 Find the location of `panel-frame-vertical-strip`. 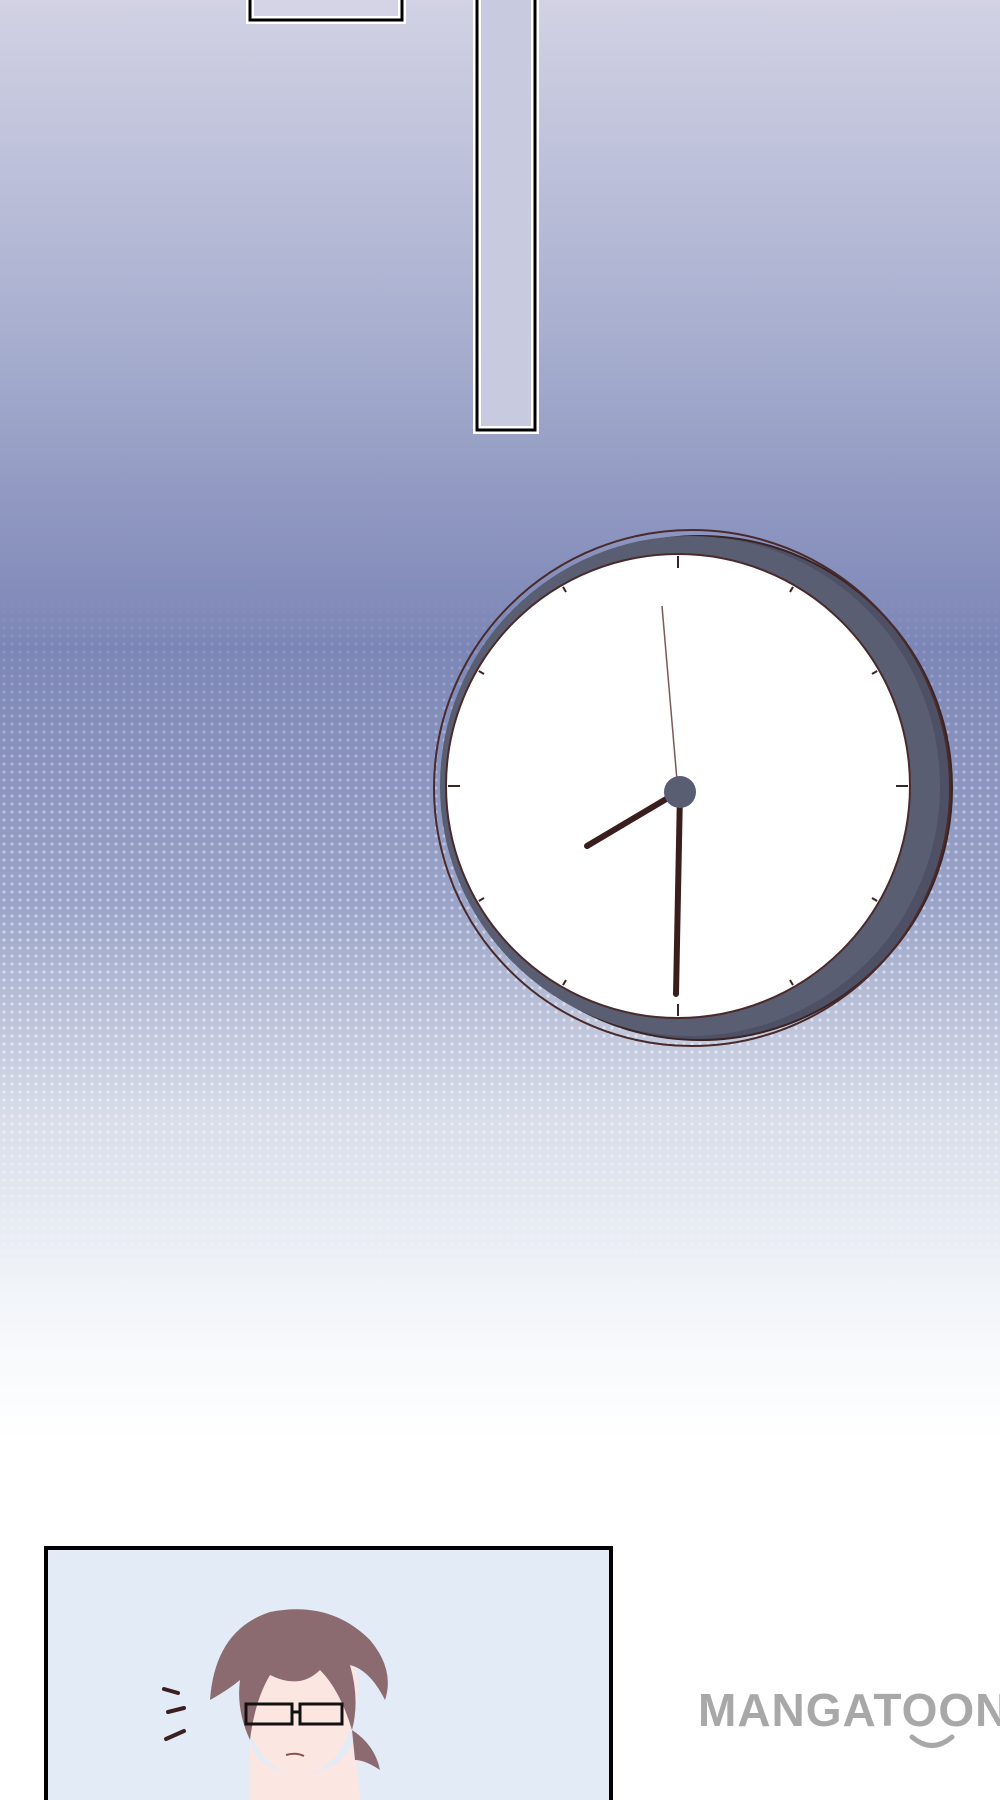

panel-frame-vertical-strip is located at coordinates (506, 217).